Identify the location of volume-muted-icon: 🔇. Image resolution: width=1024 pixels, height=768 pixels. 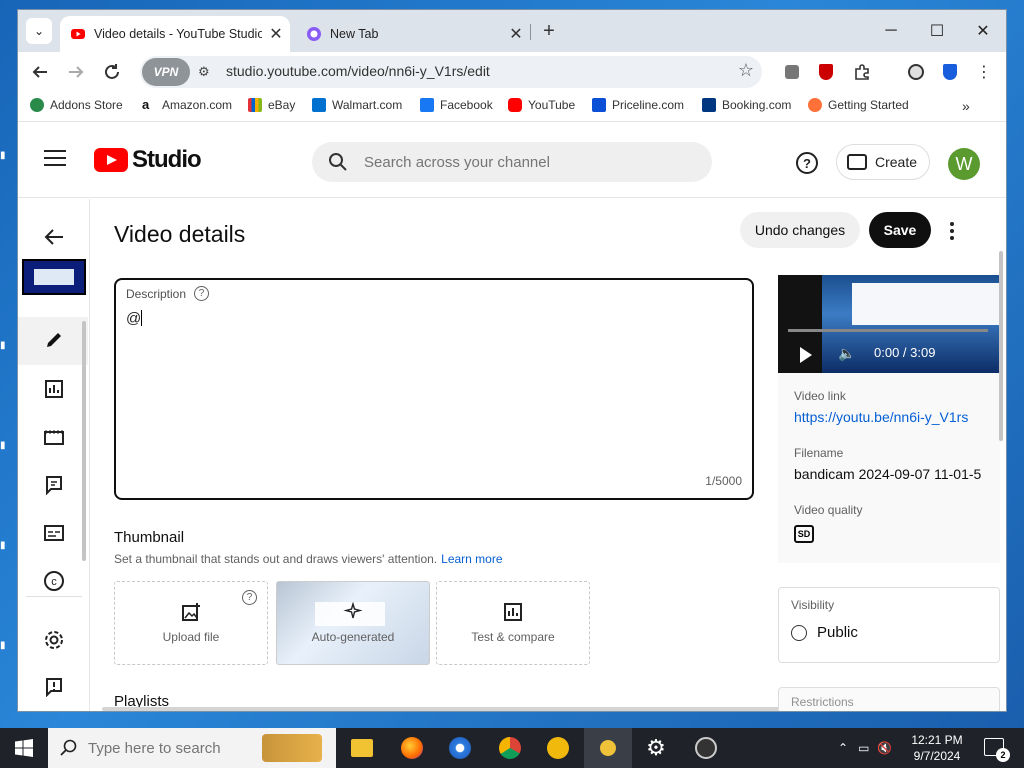
(884, 748).